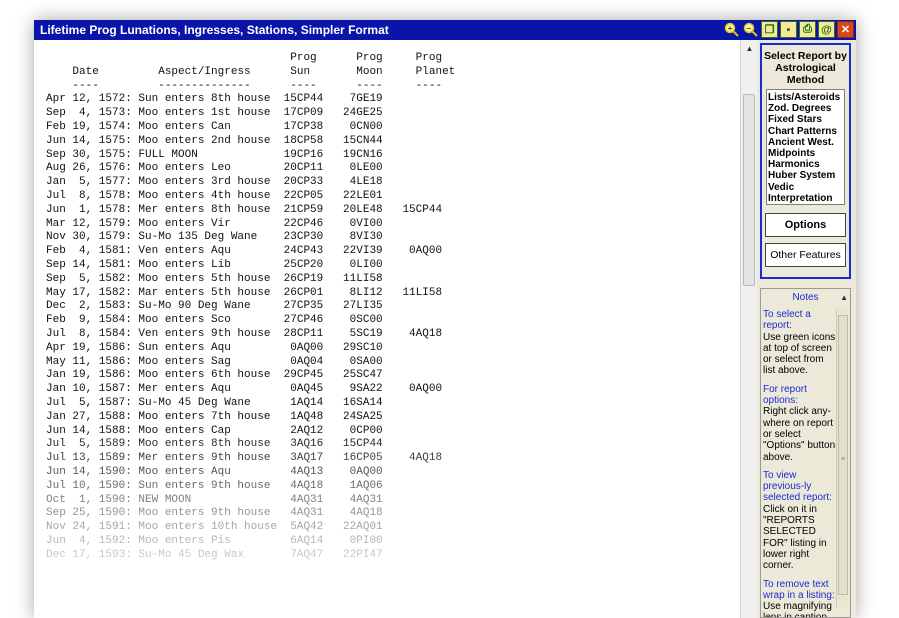  What do you see at coordinates (214, 320) in the screenshot?
I see `report-line: Feb 9, 1584: Moo enters Sco 27CP46 0SC00` at bounding box center [214, 320].